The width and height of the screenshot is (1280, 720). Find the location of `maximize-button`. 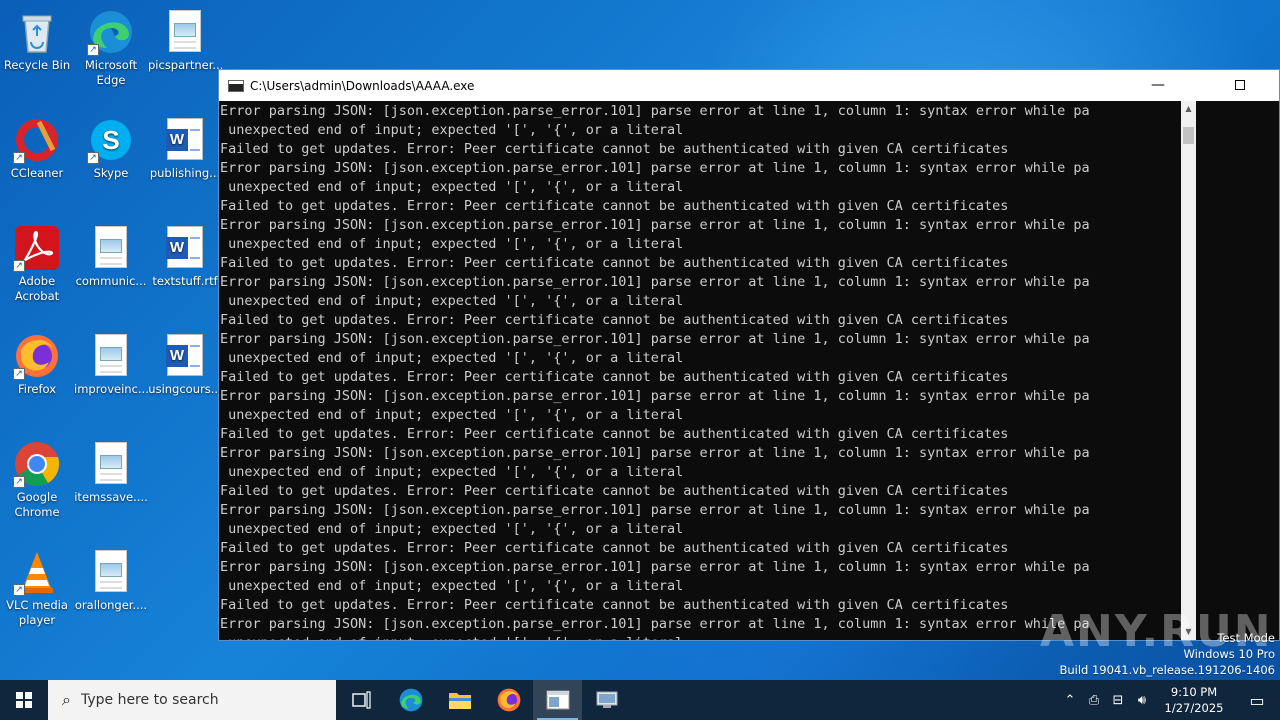

maximize-button is located at coordinates (1240, 85).